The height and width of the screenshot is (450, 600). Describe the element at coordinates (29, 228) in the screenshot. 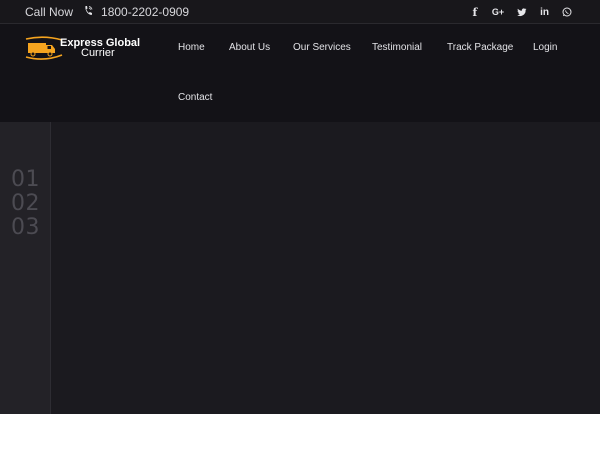

I see `slide-number-3: 03` at that location.